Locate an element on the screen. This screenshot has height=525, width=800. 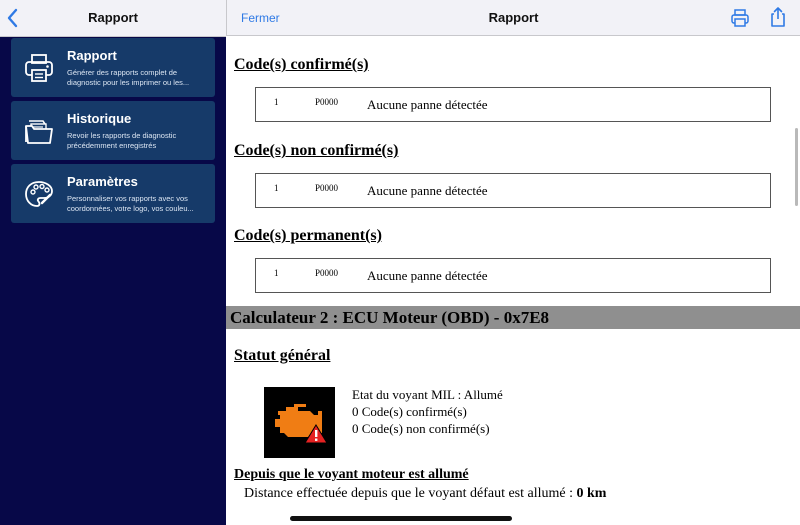
page-title: Rapport is located at coordinates (513, 17).